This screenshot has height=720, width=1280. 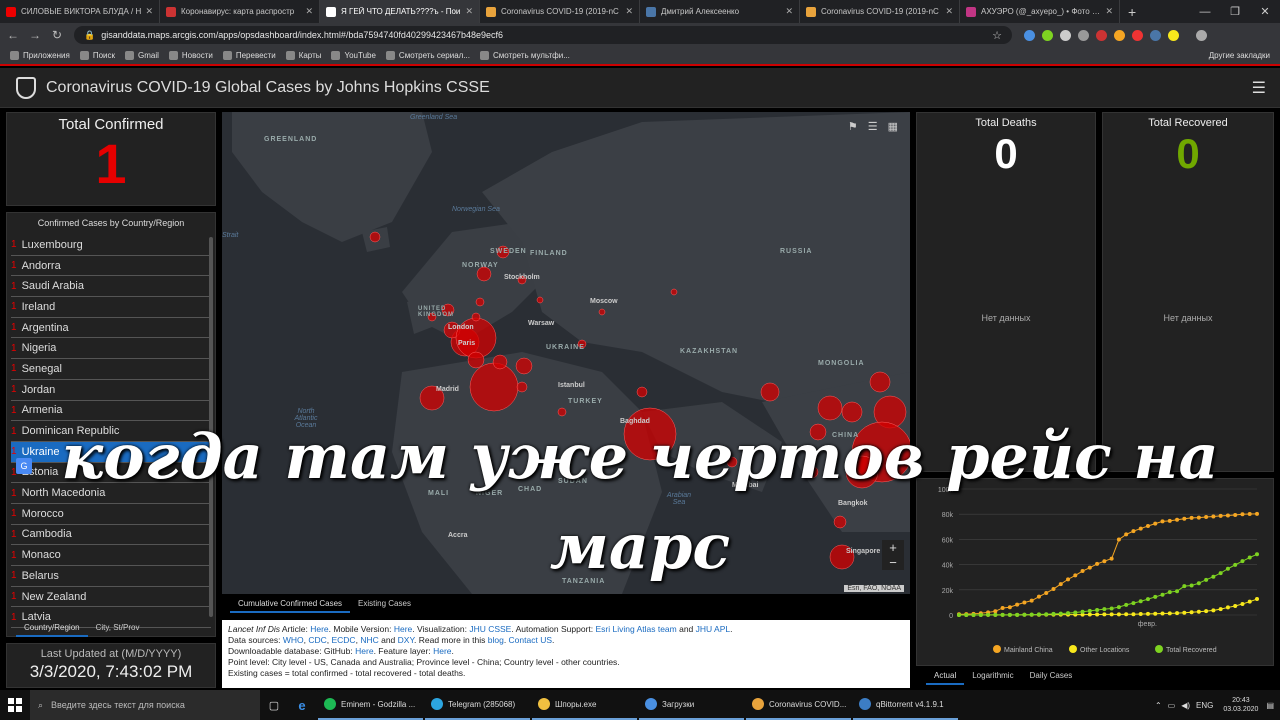 I want to click on feature-layer-link: Here, so click(x=442, y=651).